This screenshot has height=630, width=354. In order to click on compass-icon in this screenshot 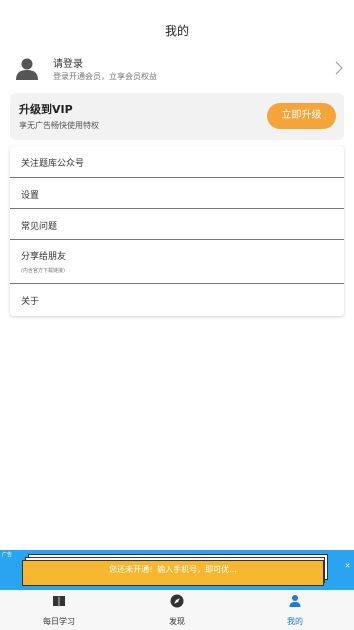, I will do `click(177, 601)`.